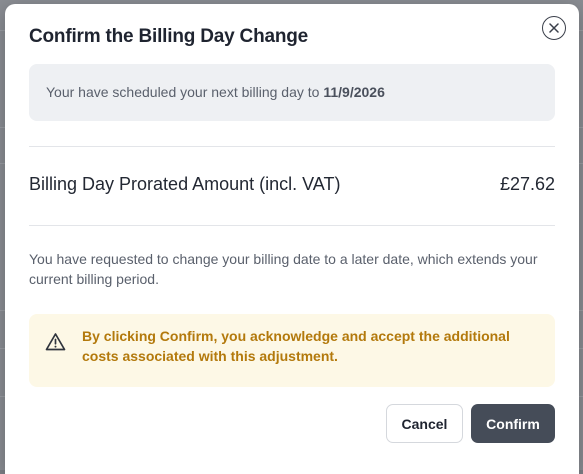 This screenshot has height=474, width=583. Describe the element at coordinates (354, 92) in the screenshot. I see `next-billing-date: 11/9/2026` at that location.